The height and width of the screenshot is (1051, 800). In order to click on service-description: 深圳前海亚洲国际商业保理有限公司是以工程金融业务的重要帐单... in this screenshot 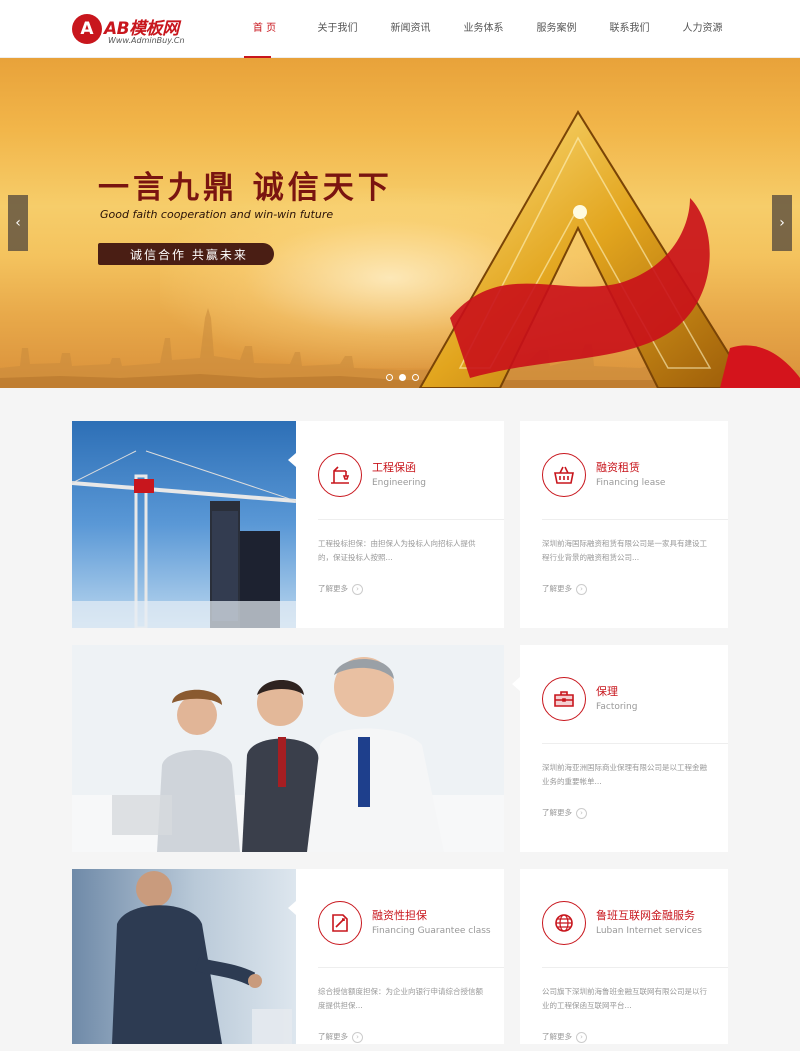, I will do `click(624, 774)`.